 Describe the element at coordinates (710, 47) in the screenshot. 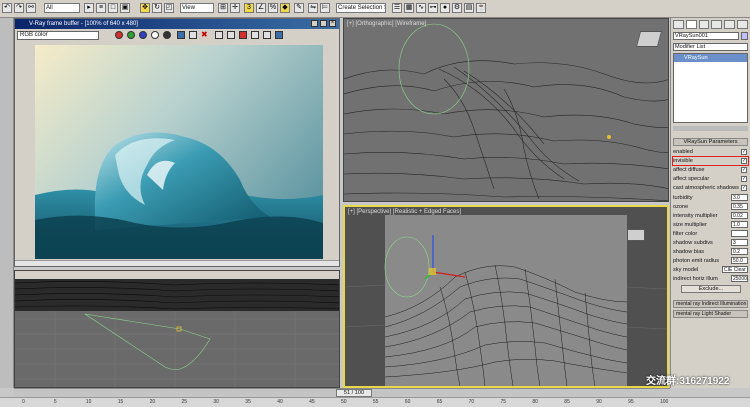

I see `modifier-list-dropdown: Modifier List` at that location.